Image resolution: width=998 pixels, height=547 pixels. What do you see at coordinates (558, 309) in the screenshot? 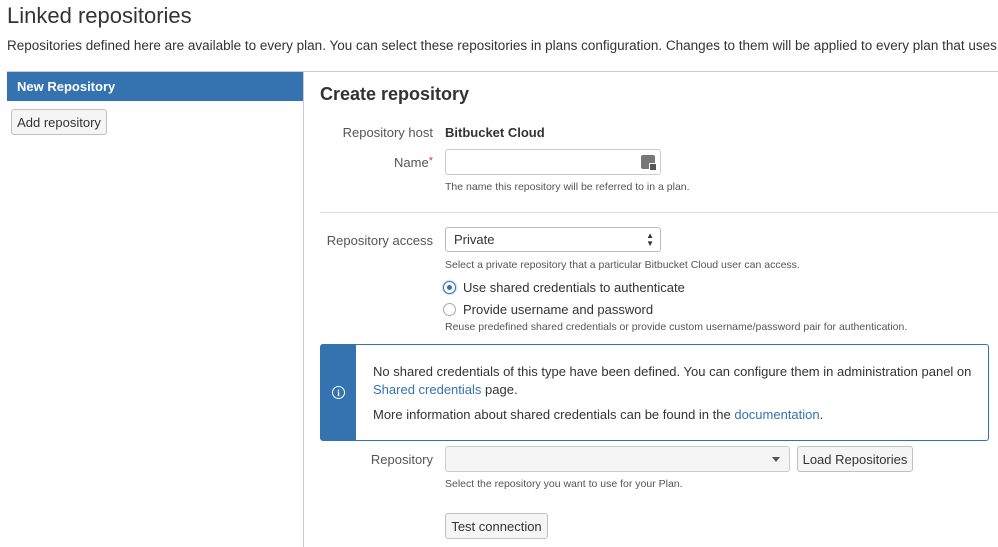
I see `radio-userpass-label: Provide username and password` at bounding box center [558, 309].